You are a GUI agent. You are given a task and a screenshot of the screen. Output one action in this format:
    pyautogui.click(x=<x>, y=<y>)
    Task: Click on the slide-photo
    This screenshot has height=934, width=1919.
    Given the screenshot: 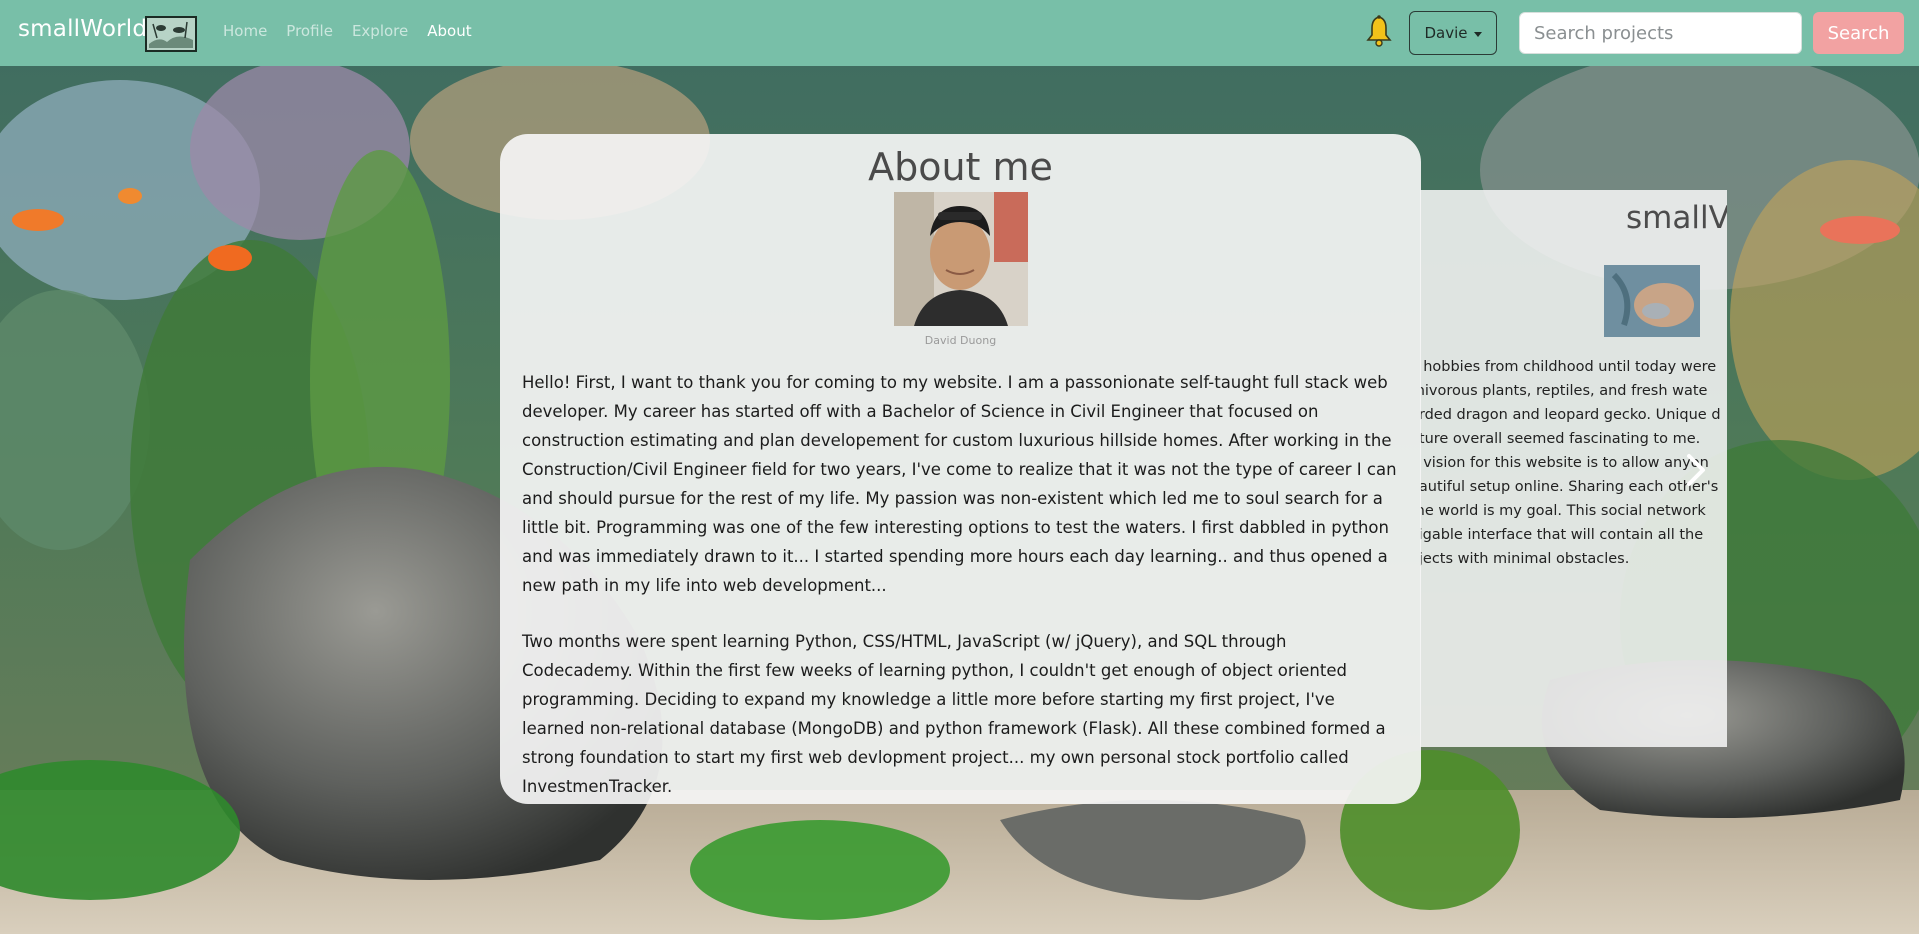 What is the action you would take?
    pyautogui.click(x=1652, y=301)
    